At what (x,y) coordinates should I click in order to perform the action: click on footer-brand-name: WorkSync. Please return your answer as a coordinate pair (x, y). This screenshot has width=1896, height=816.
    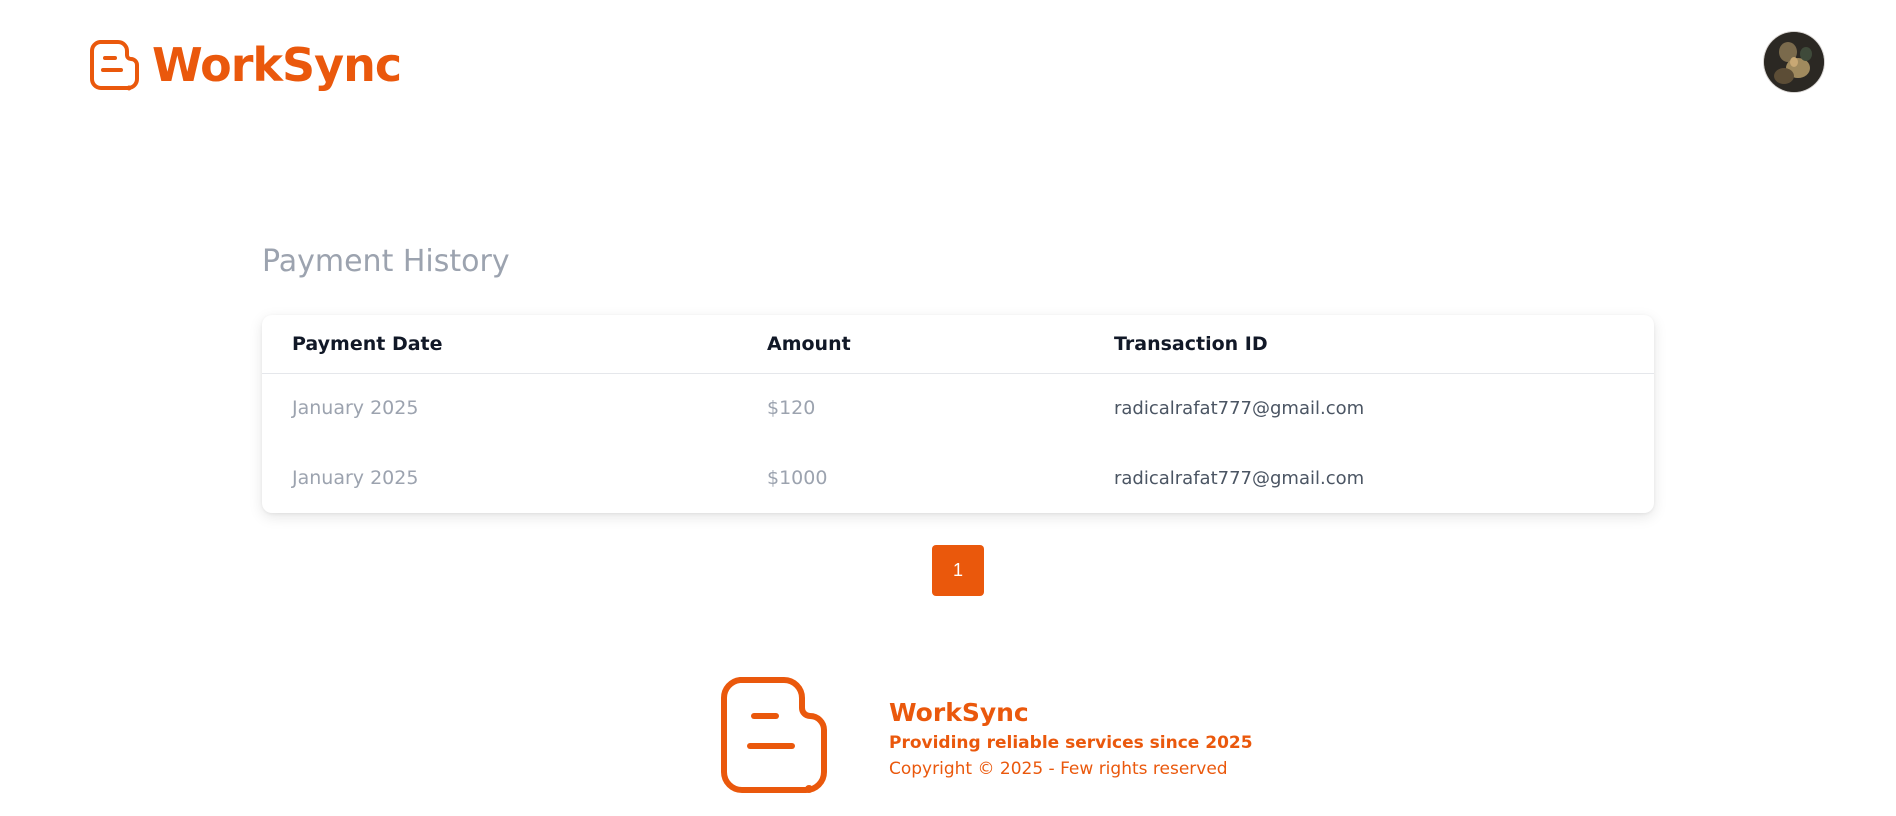
    Looking at the image, I should click on (959, 712).